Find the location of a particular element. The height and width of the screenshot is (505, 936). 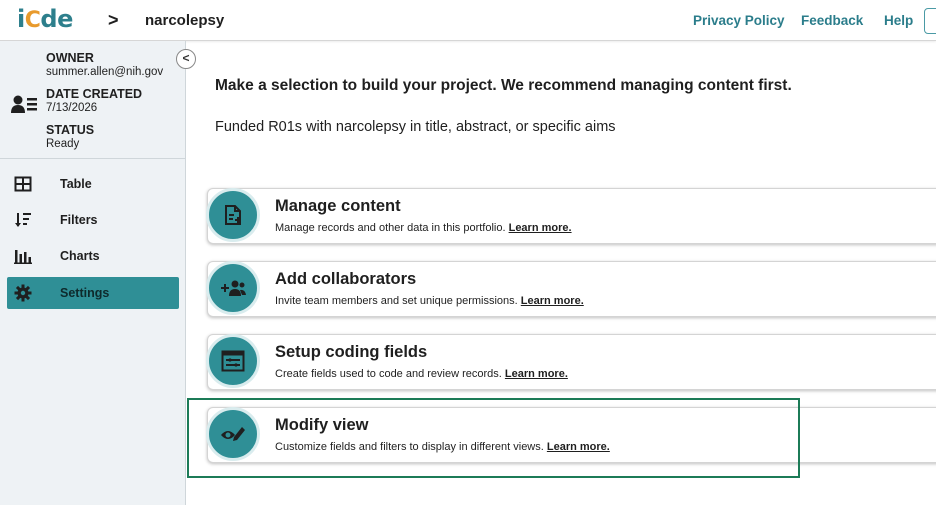

card-title: Add collaborators is located at coordinates (346, 279).